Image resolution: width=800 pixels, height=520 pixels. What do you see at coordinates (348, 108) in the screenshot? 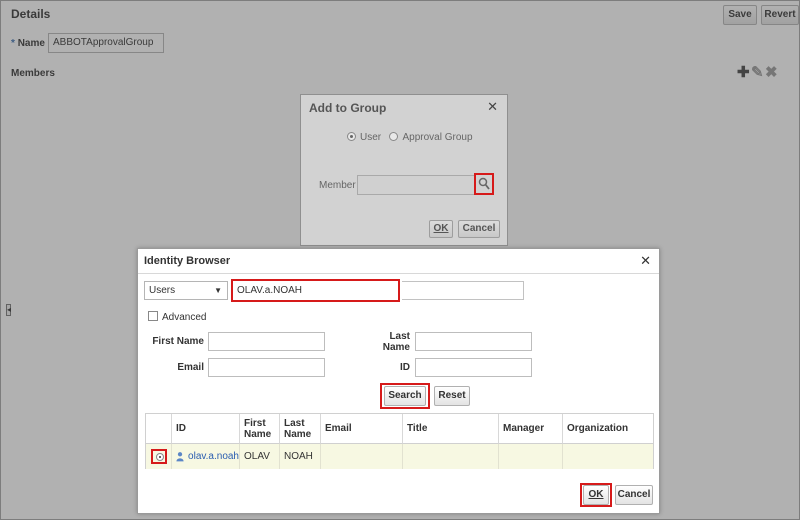
I see `add-to-group-title: Add to Group` at bounding box center [348, 108].